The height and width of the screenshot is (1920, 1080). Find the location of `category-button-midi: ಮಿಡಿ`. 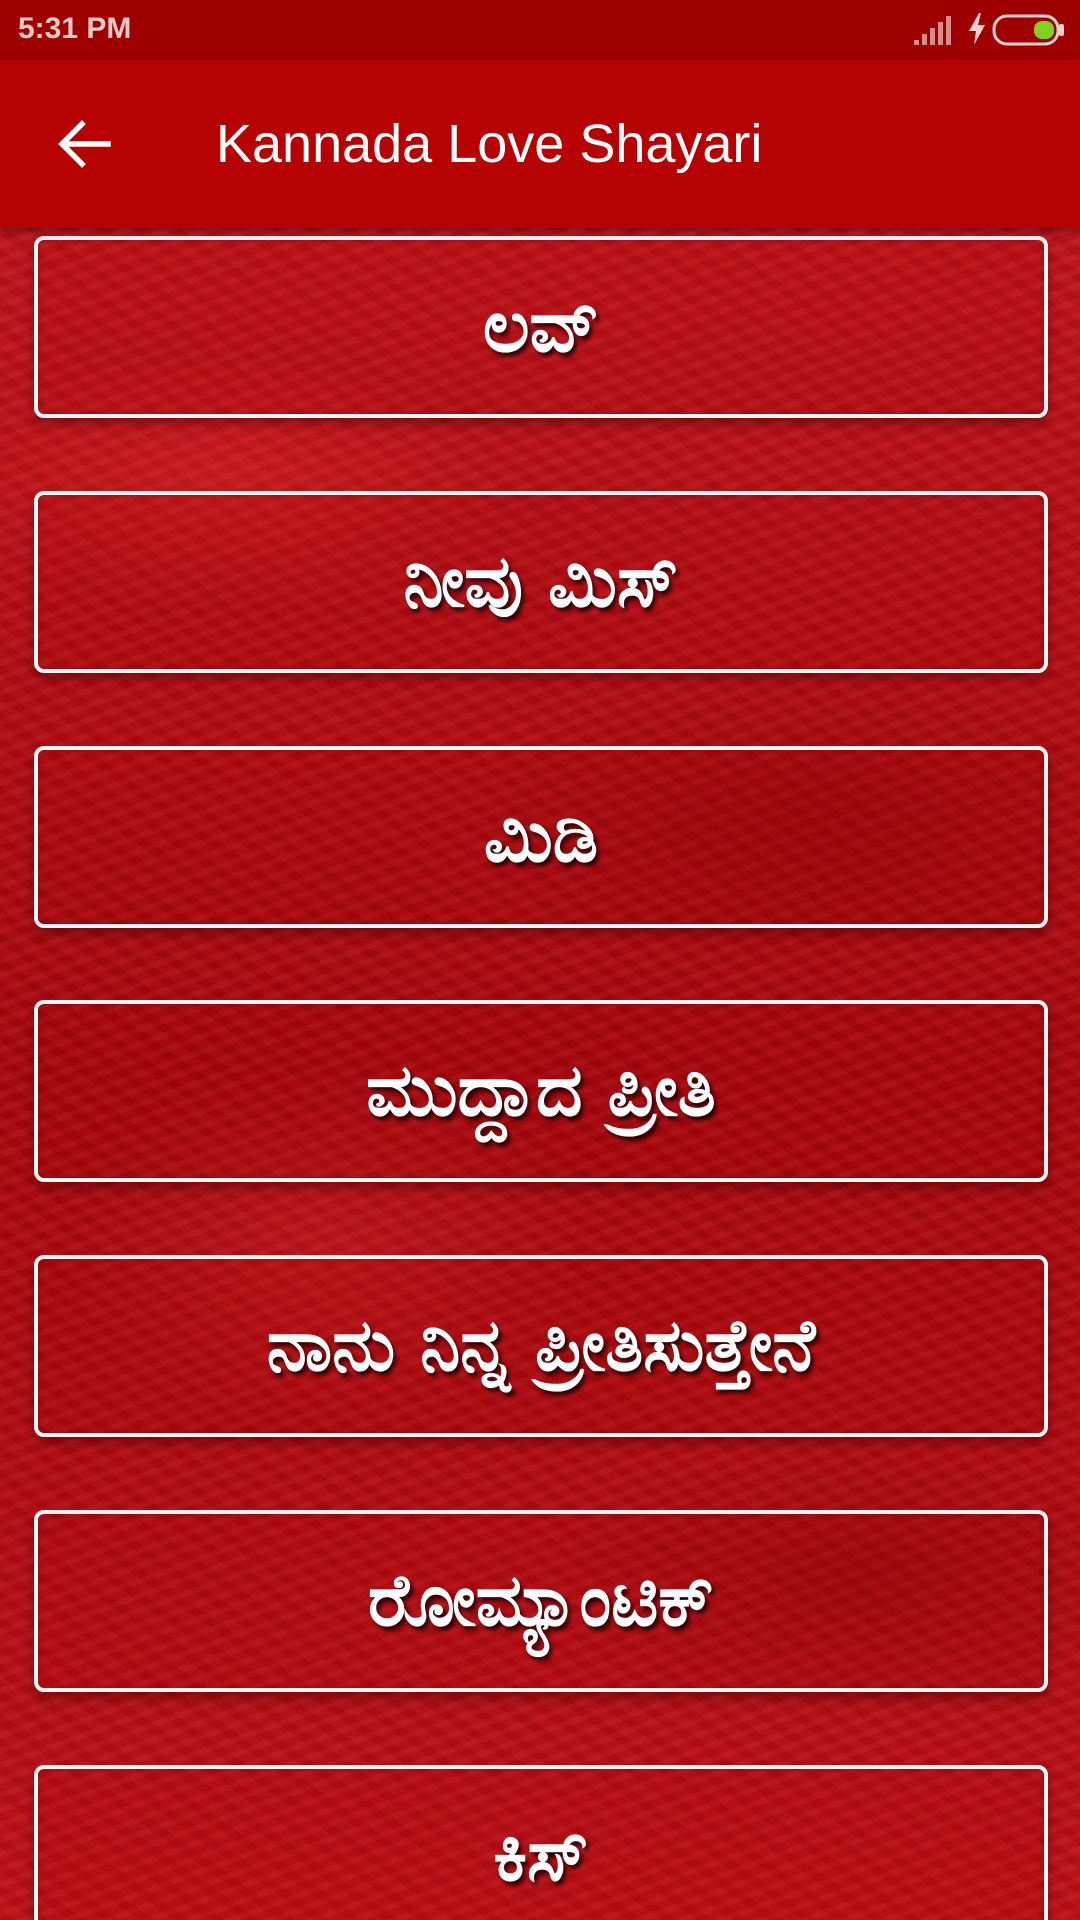

category-button-midi: ಮಿಡಿ is located at coordinates (541, 837).